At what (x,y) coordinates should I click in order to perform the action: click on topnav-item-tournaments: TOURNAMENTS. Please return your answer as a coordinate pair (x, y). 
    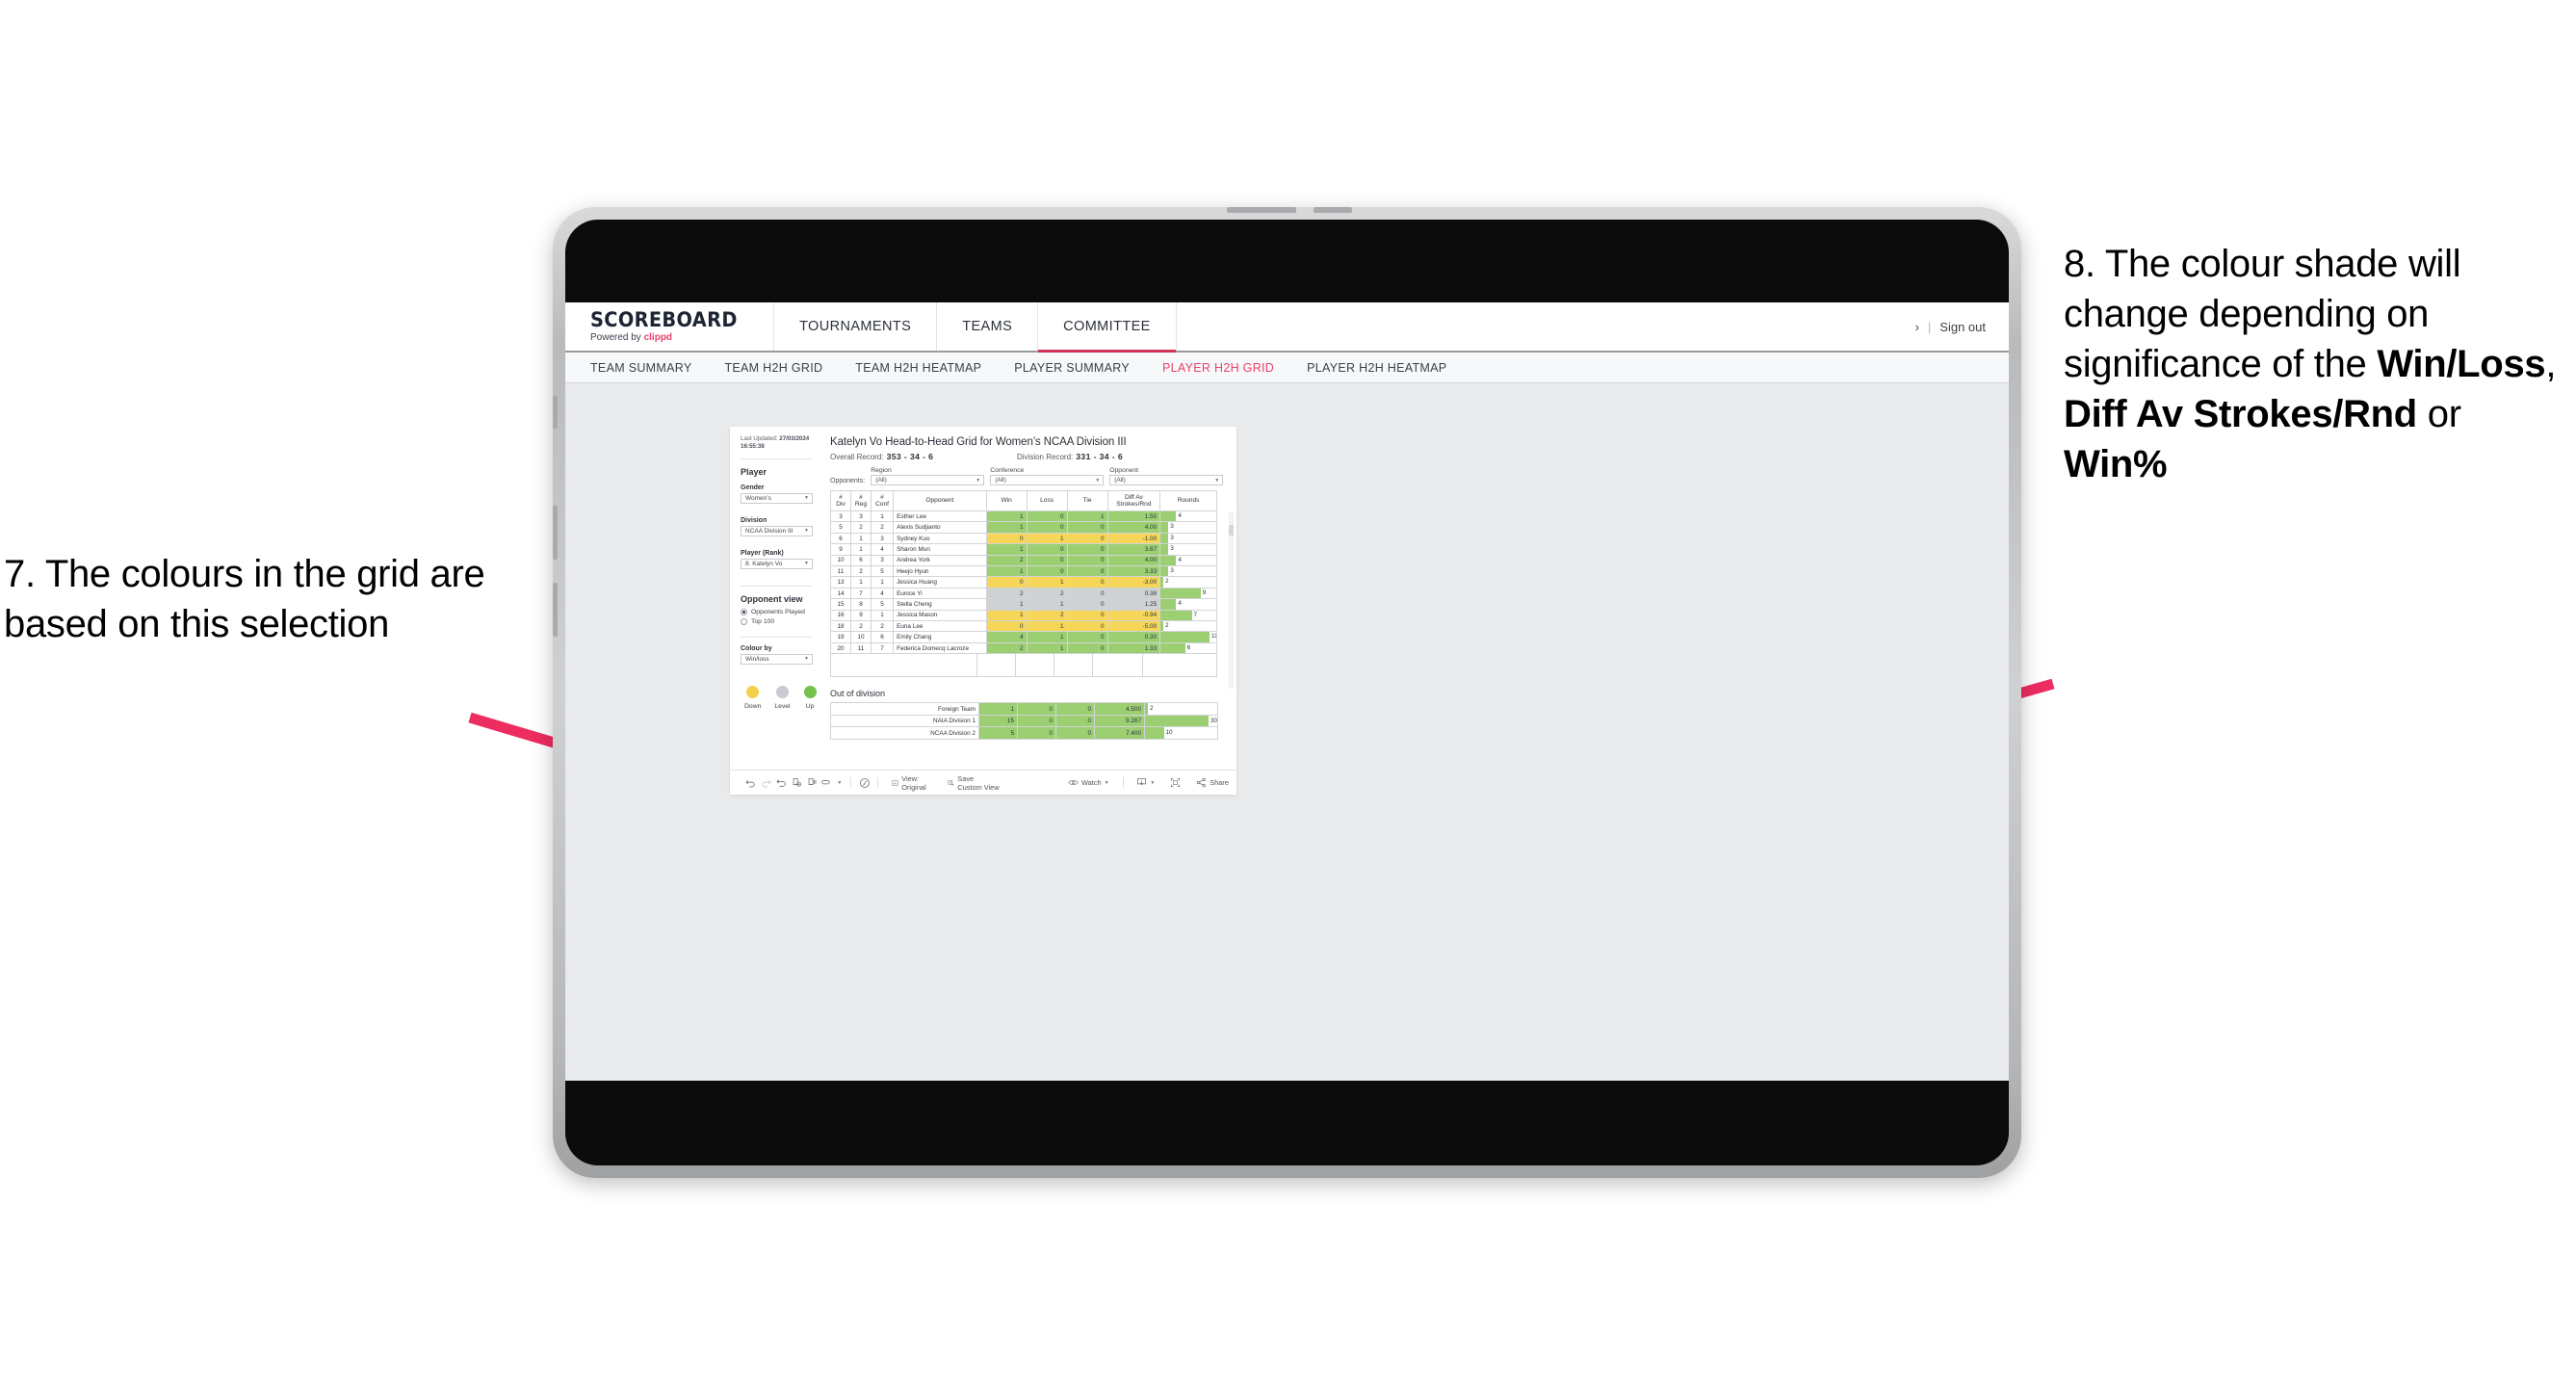
    Looking at the image, I should click on (856, 326).